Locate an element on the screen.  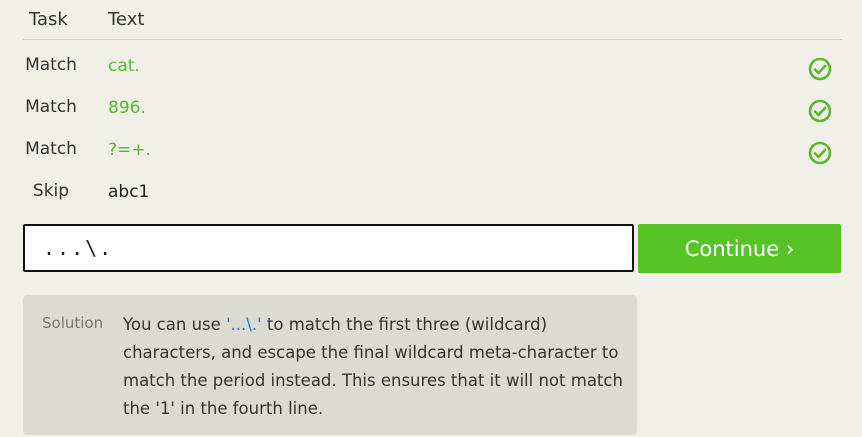
text-column-header: Text is located at coordinates (126, 19).